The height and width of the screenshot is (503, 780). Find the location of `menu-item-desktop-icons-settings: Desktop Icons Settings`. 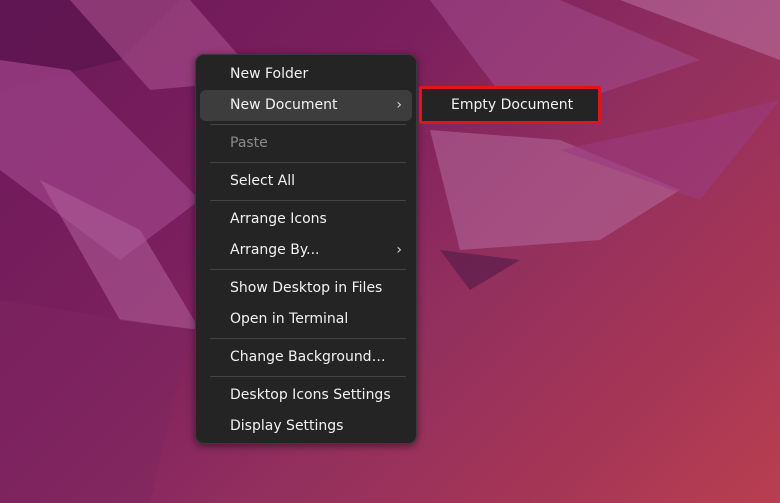

menu-item-desktop-icons-settings: Desktop Icons Settings is located at coordinates (306, 395).